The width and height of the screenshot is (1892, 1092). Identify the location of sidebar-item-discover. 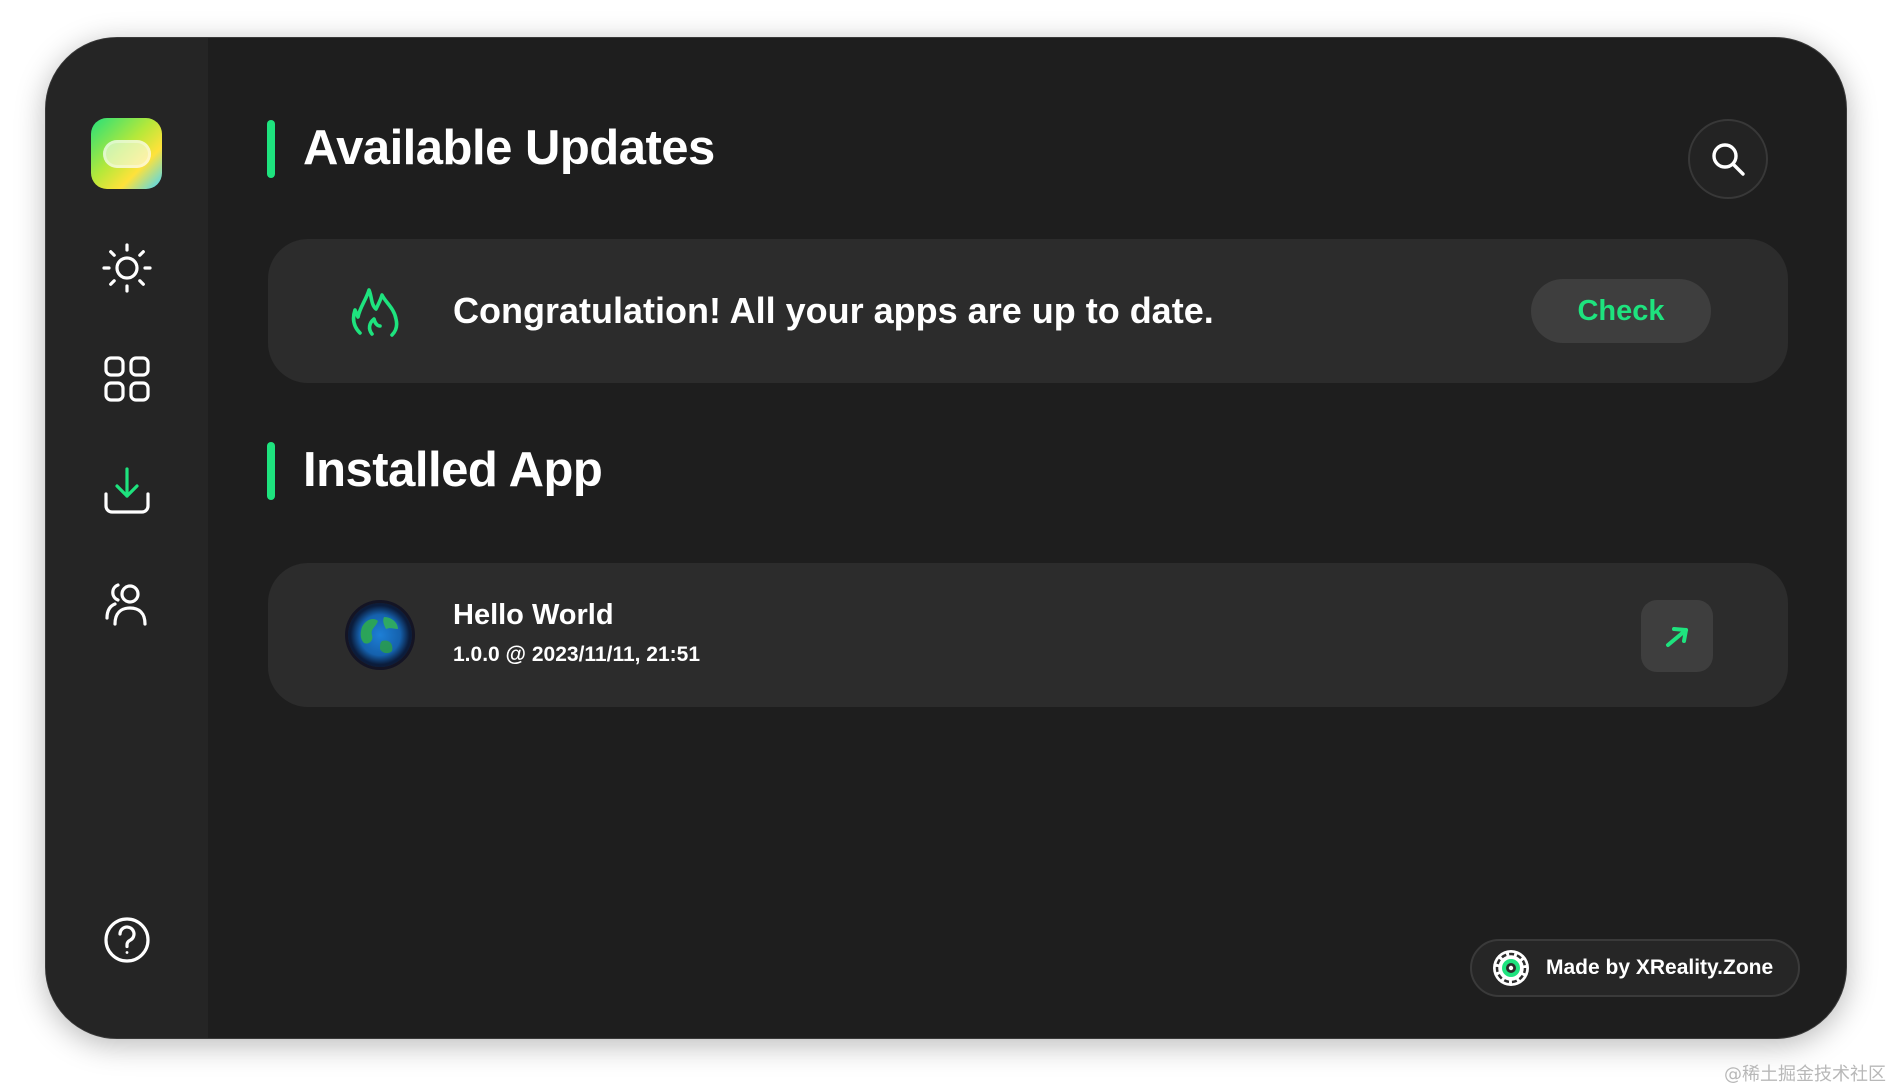
(127, 268).